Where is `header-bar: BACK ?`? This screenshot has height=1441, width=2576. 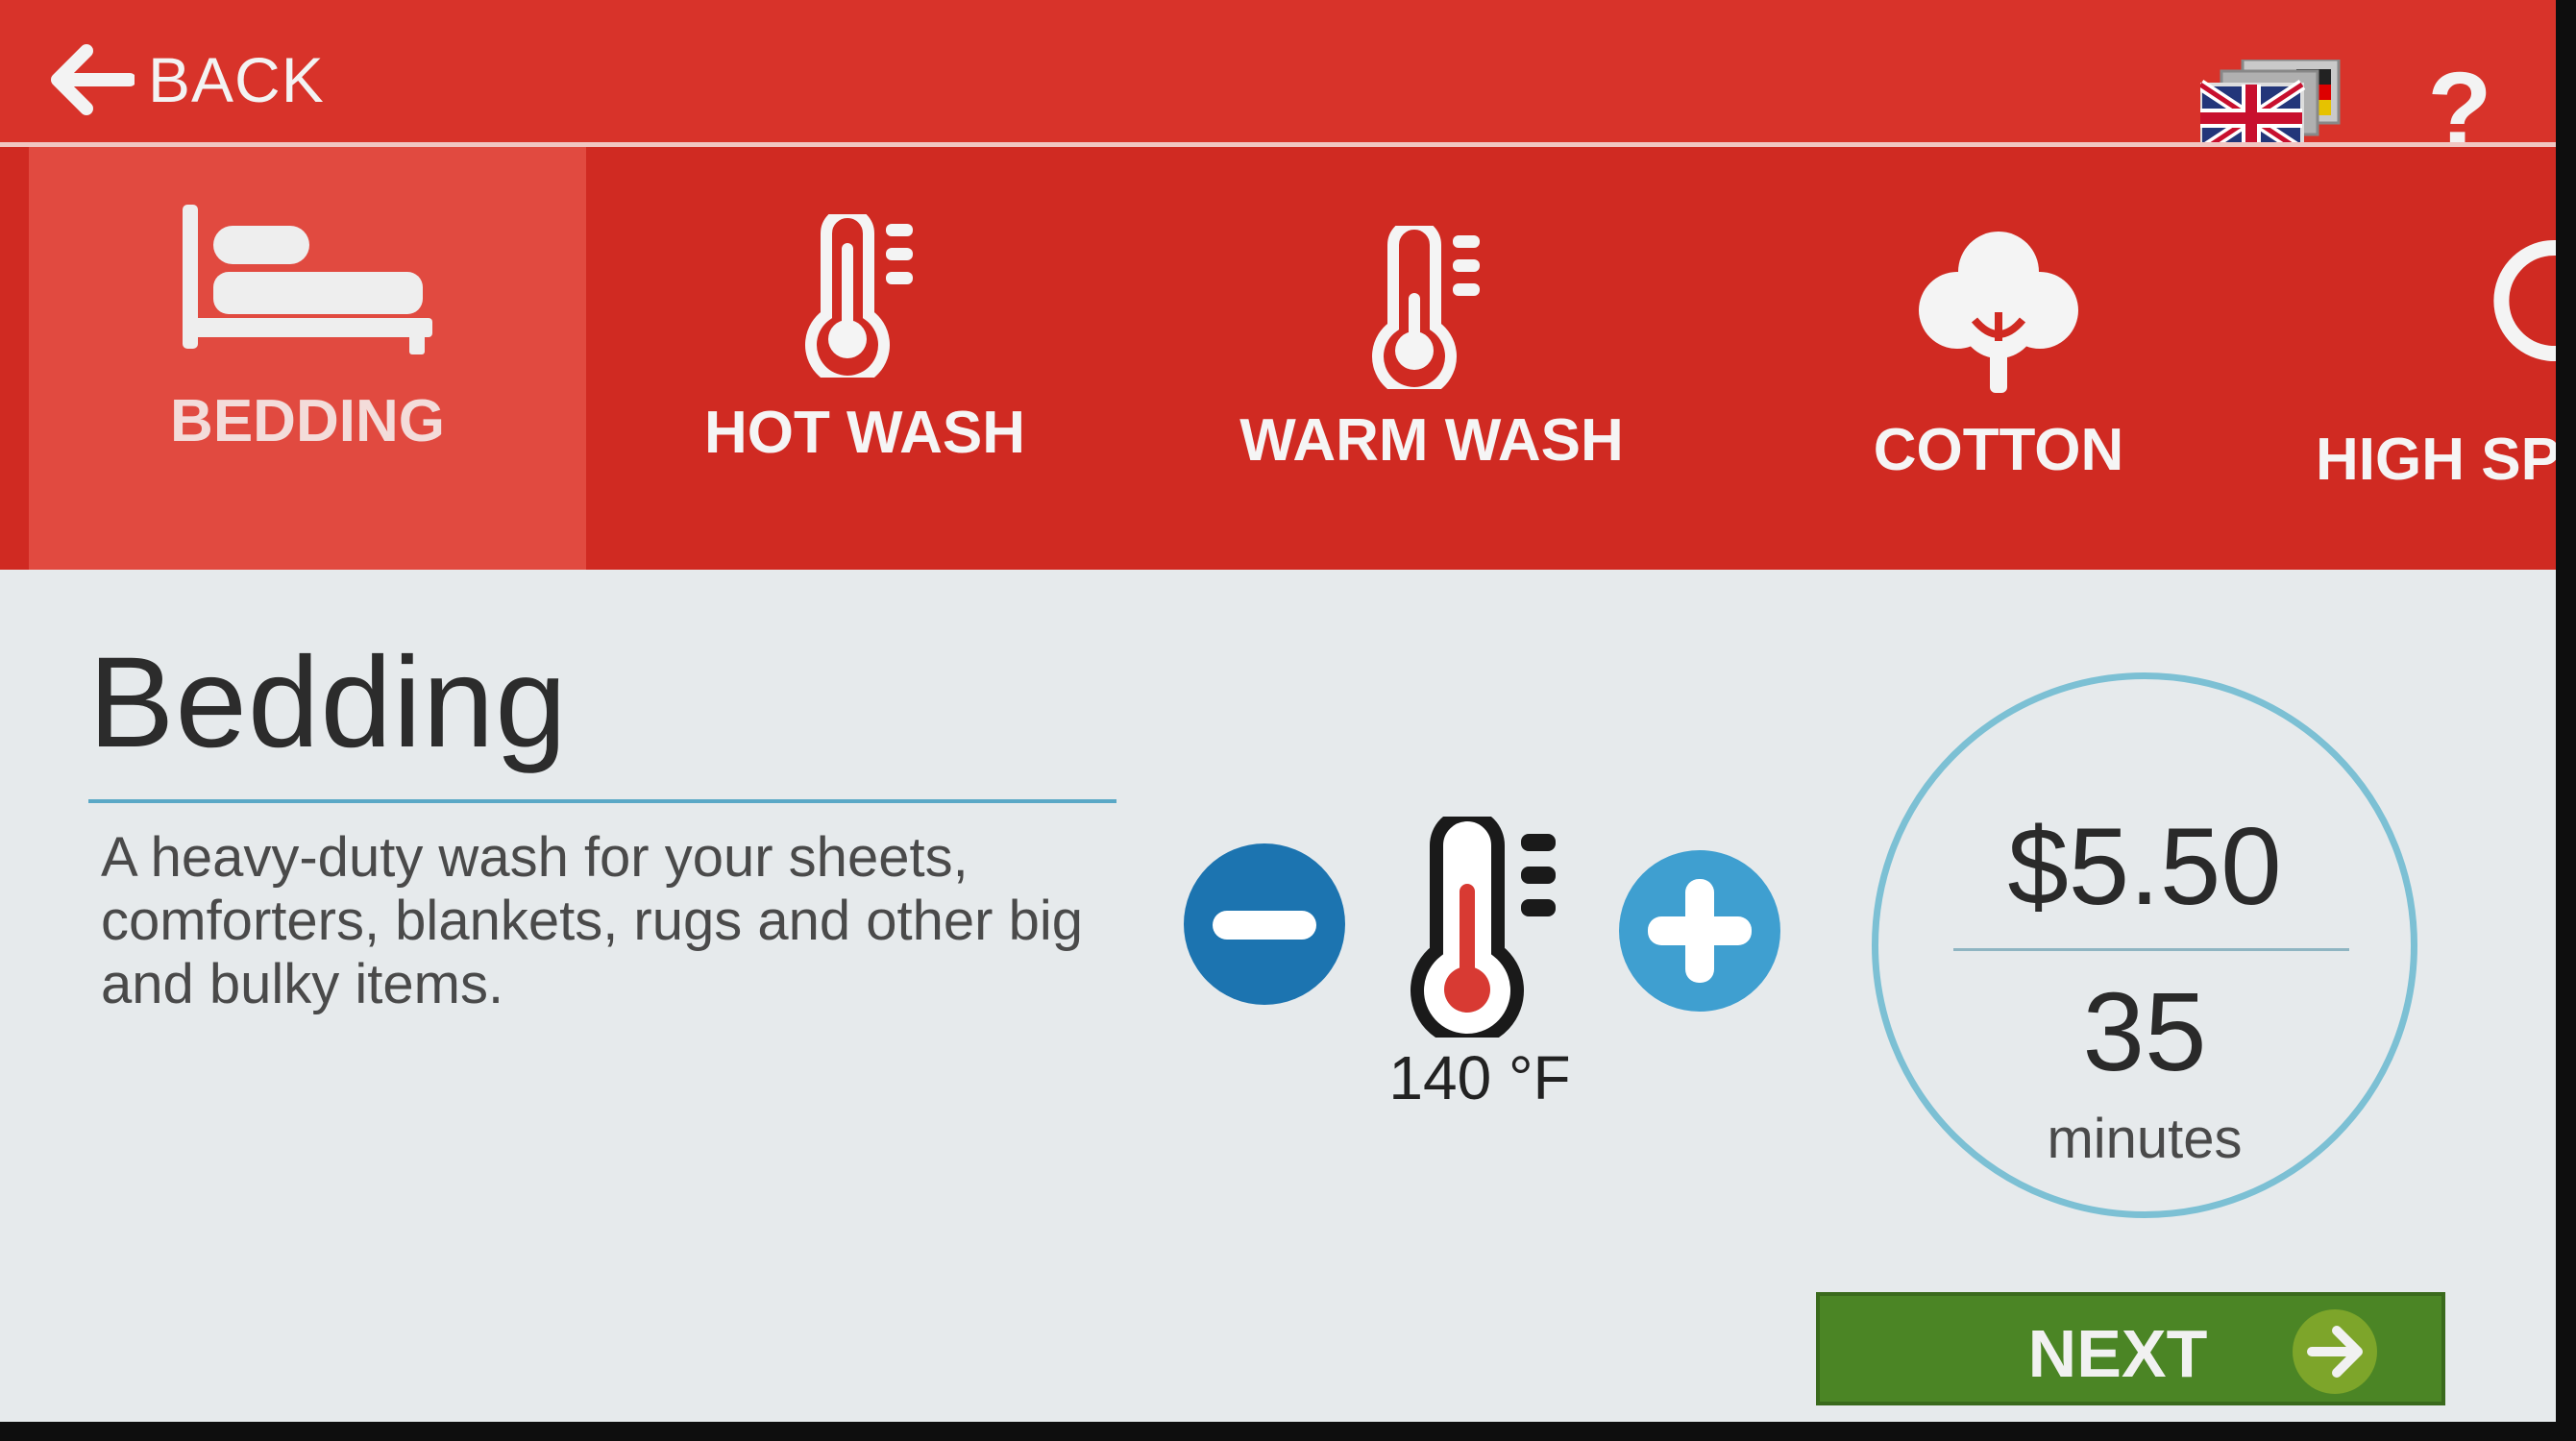 header-bar: BACK ? is located at coordinates (1278, 81).